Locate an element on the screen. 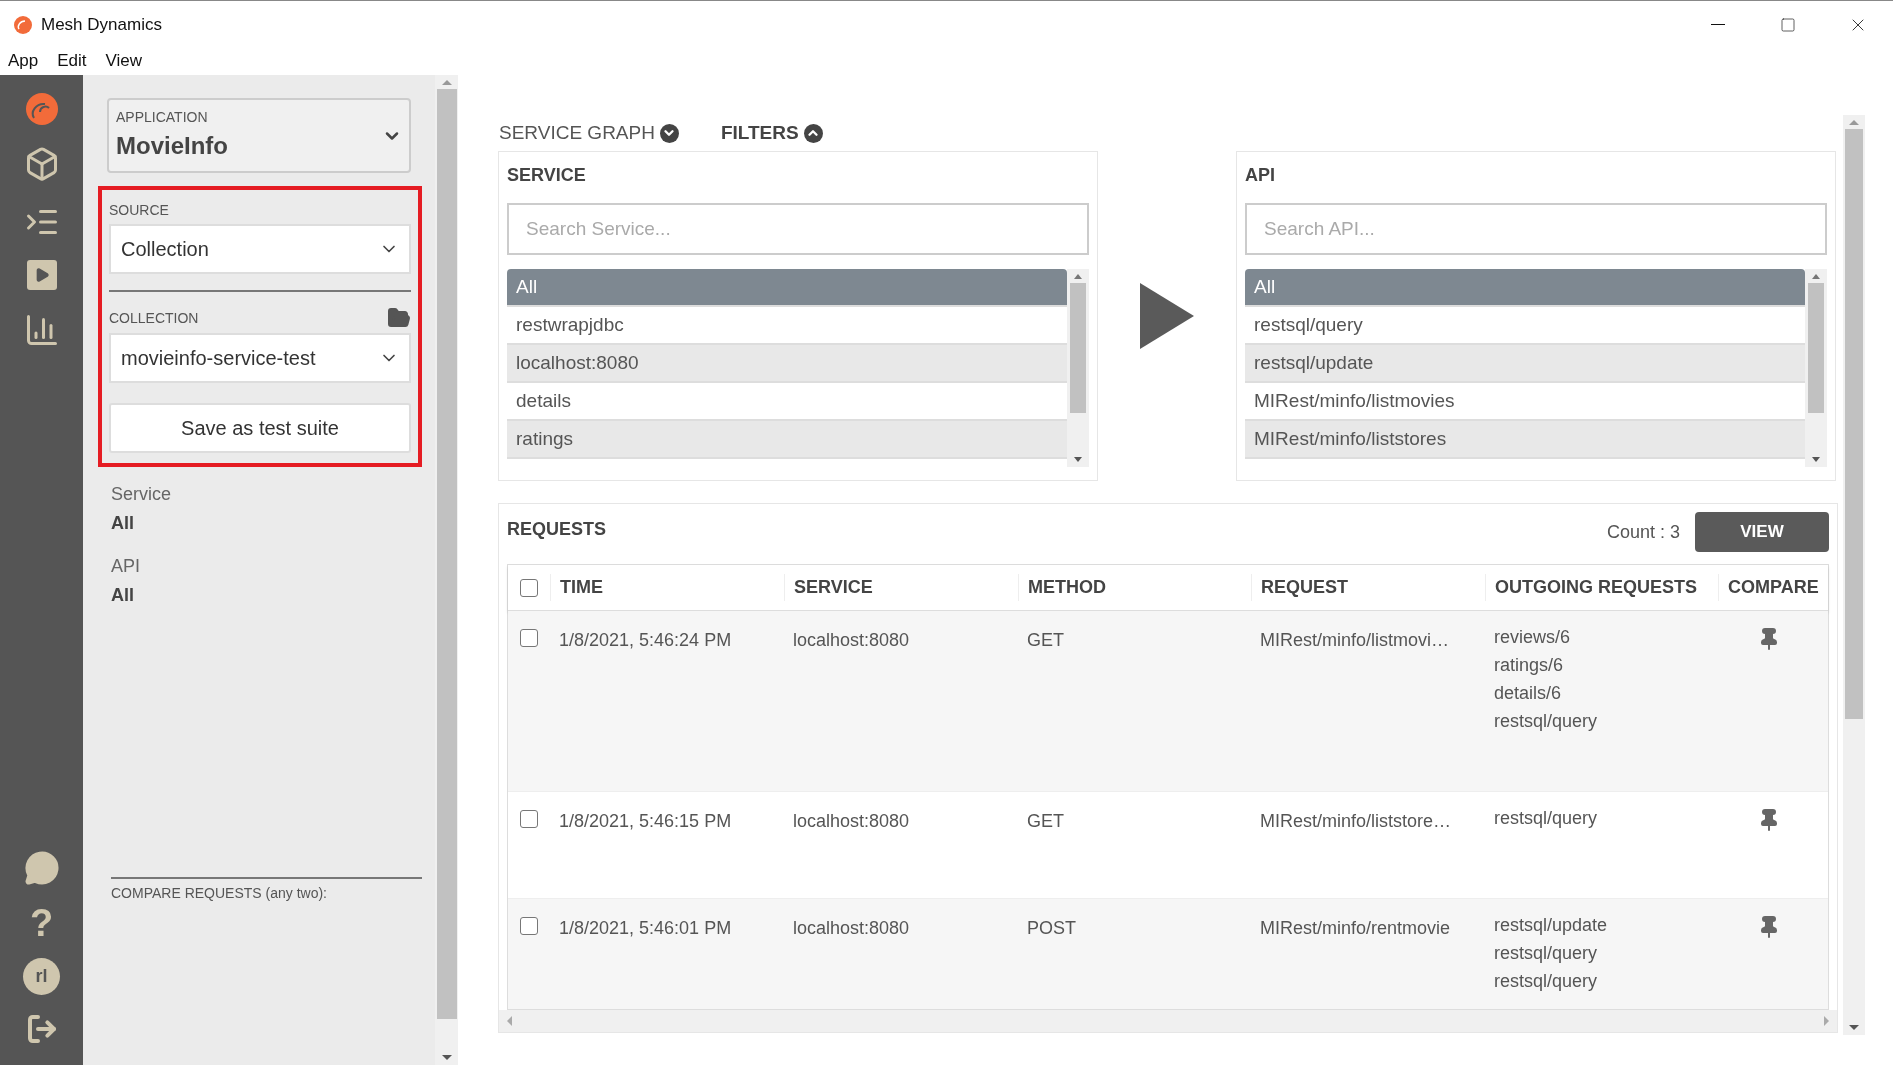 The width and height of the screenshot is (1893, 1065). section-toggle: SERVICE GRAPH is located at coordinates (589, 133).